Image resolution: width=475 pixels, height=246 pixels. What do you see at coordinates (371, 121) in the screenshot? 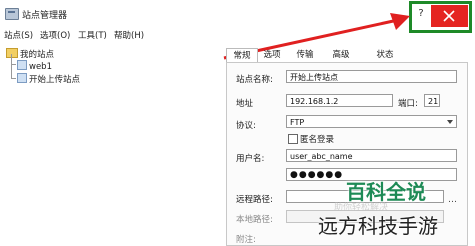
I see `protocol-select: FTP` at bounding box center [371, 121].